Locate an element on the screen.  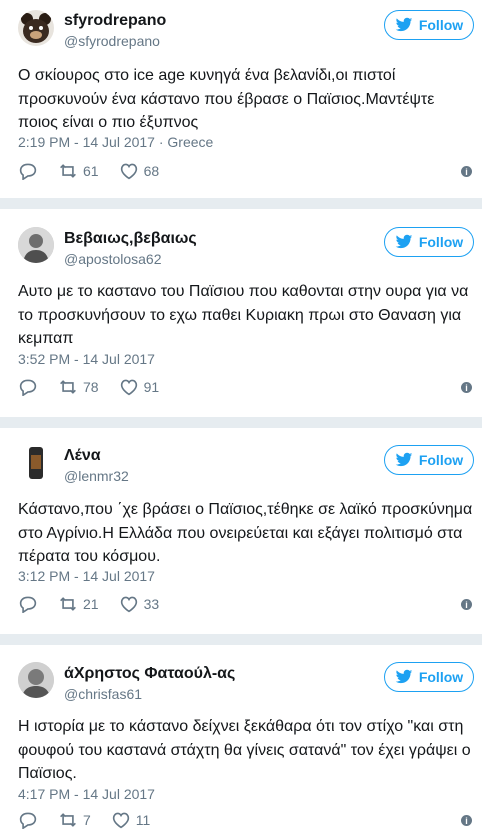
like-count: 91 is located at coordinates (151, 387).